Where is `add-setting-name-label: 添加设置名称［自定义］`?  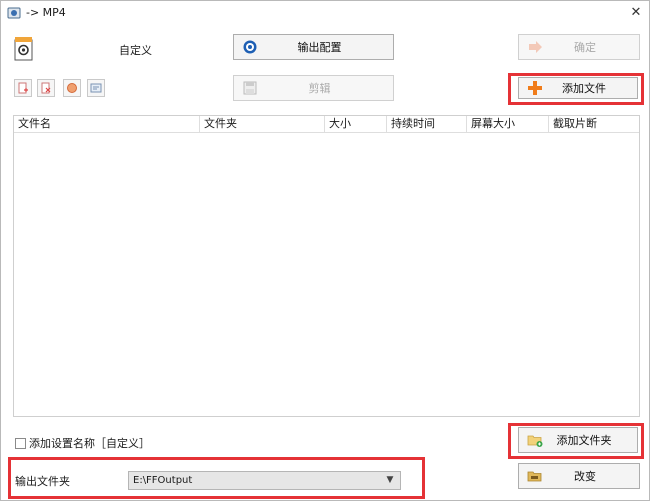 add-setting-name-label: 添加设置名称［自定义］ is located at coordinates (89, 443).